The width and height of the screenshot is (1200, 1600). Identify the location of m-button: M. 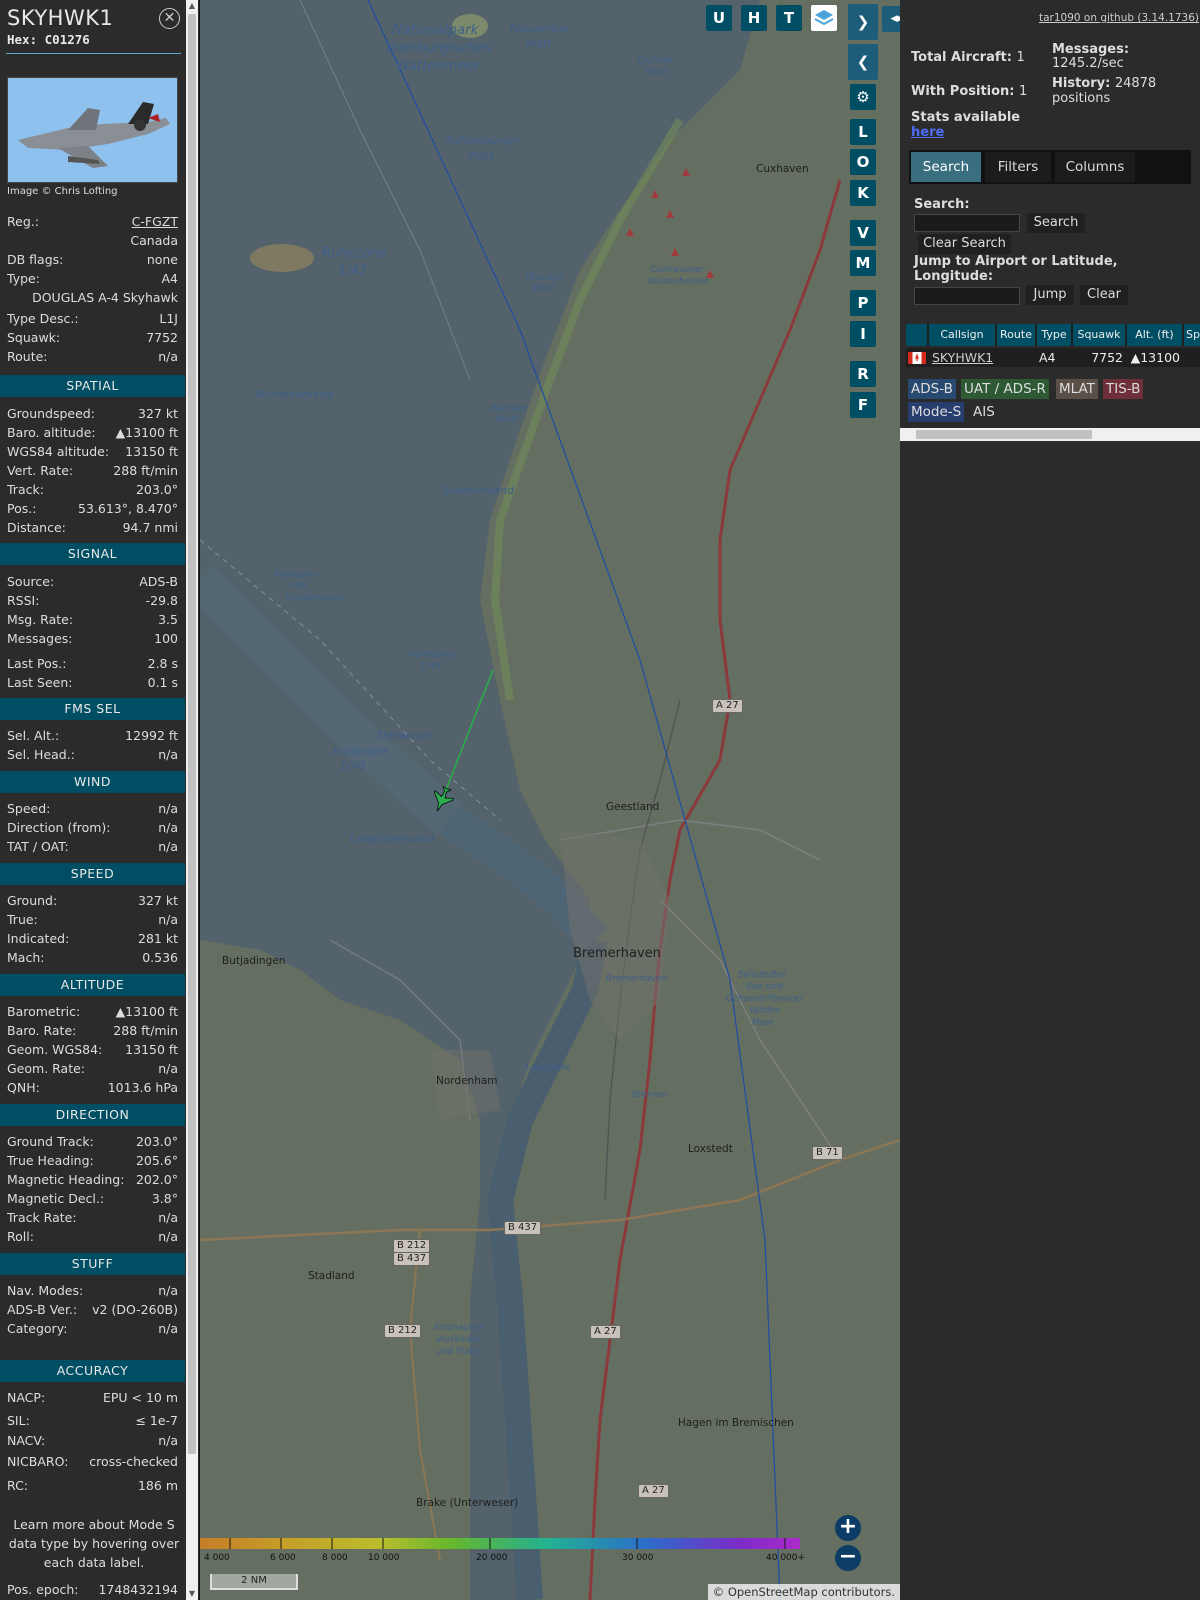
(863, 263).